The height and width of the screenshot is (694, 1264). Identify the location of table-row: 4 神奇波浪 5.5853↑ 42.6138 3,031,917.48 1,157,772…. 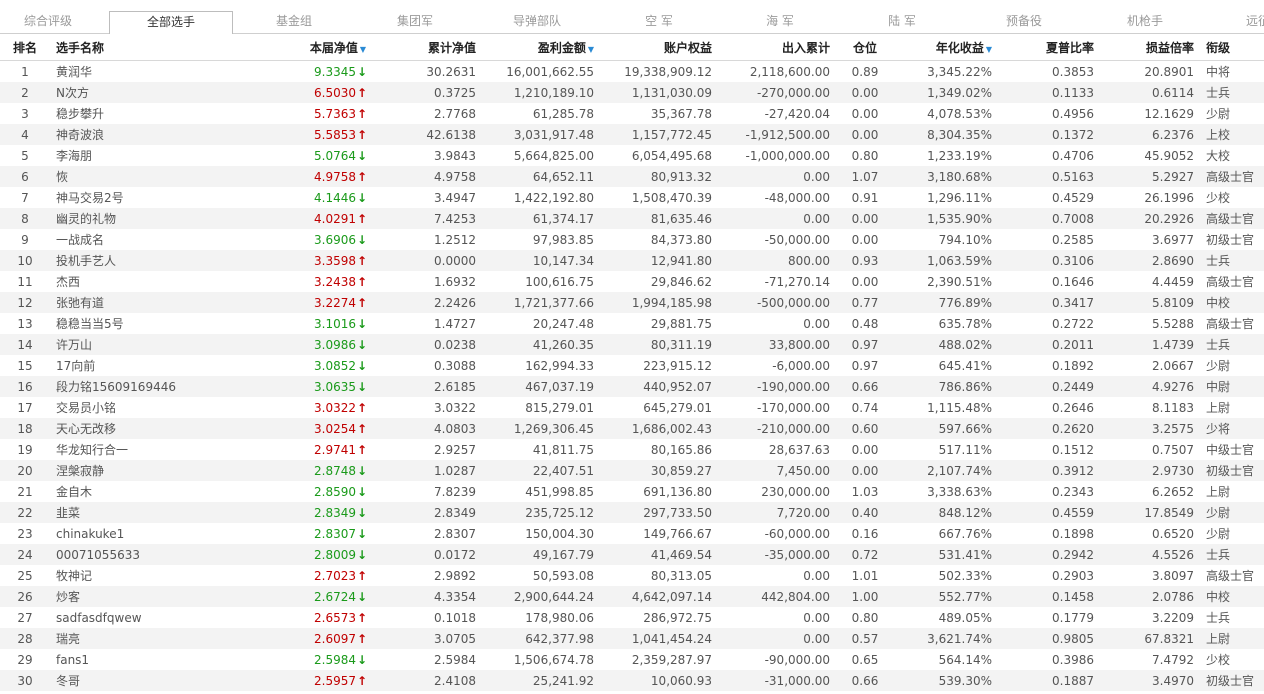
(632, 134).